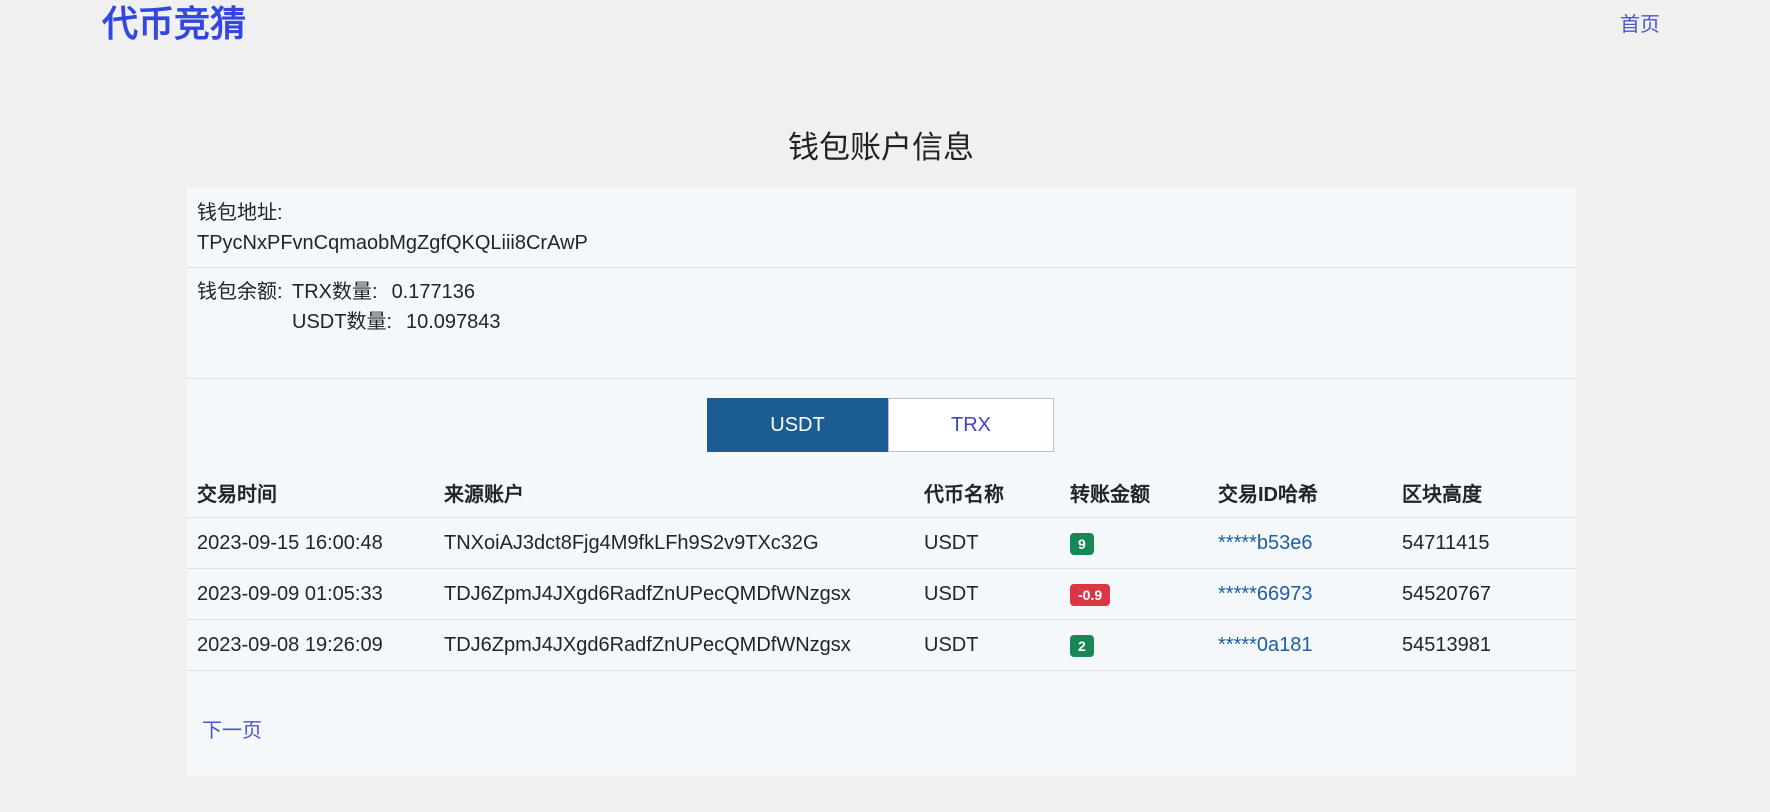 The width and height of the screenshot is (1770, 812). Describe the element at coordinates (1134, 645) in the screenshot. I see `cell-amount: 2` at that location.